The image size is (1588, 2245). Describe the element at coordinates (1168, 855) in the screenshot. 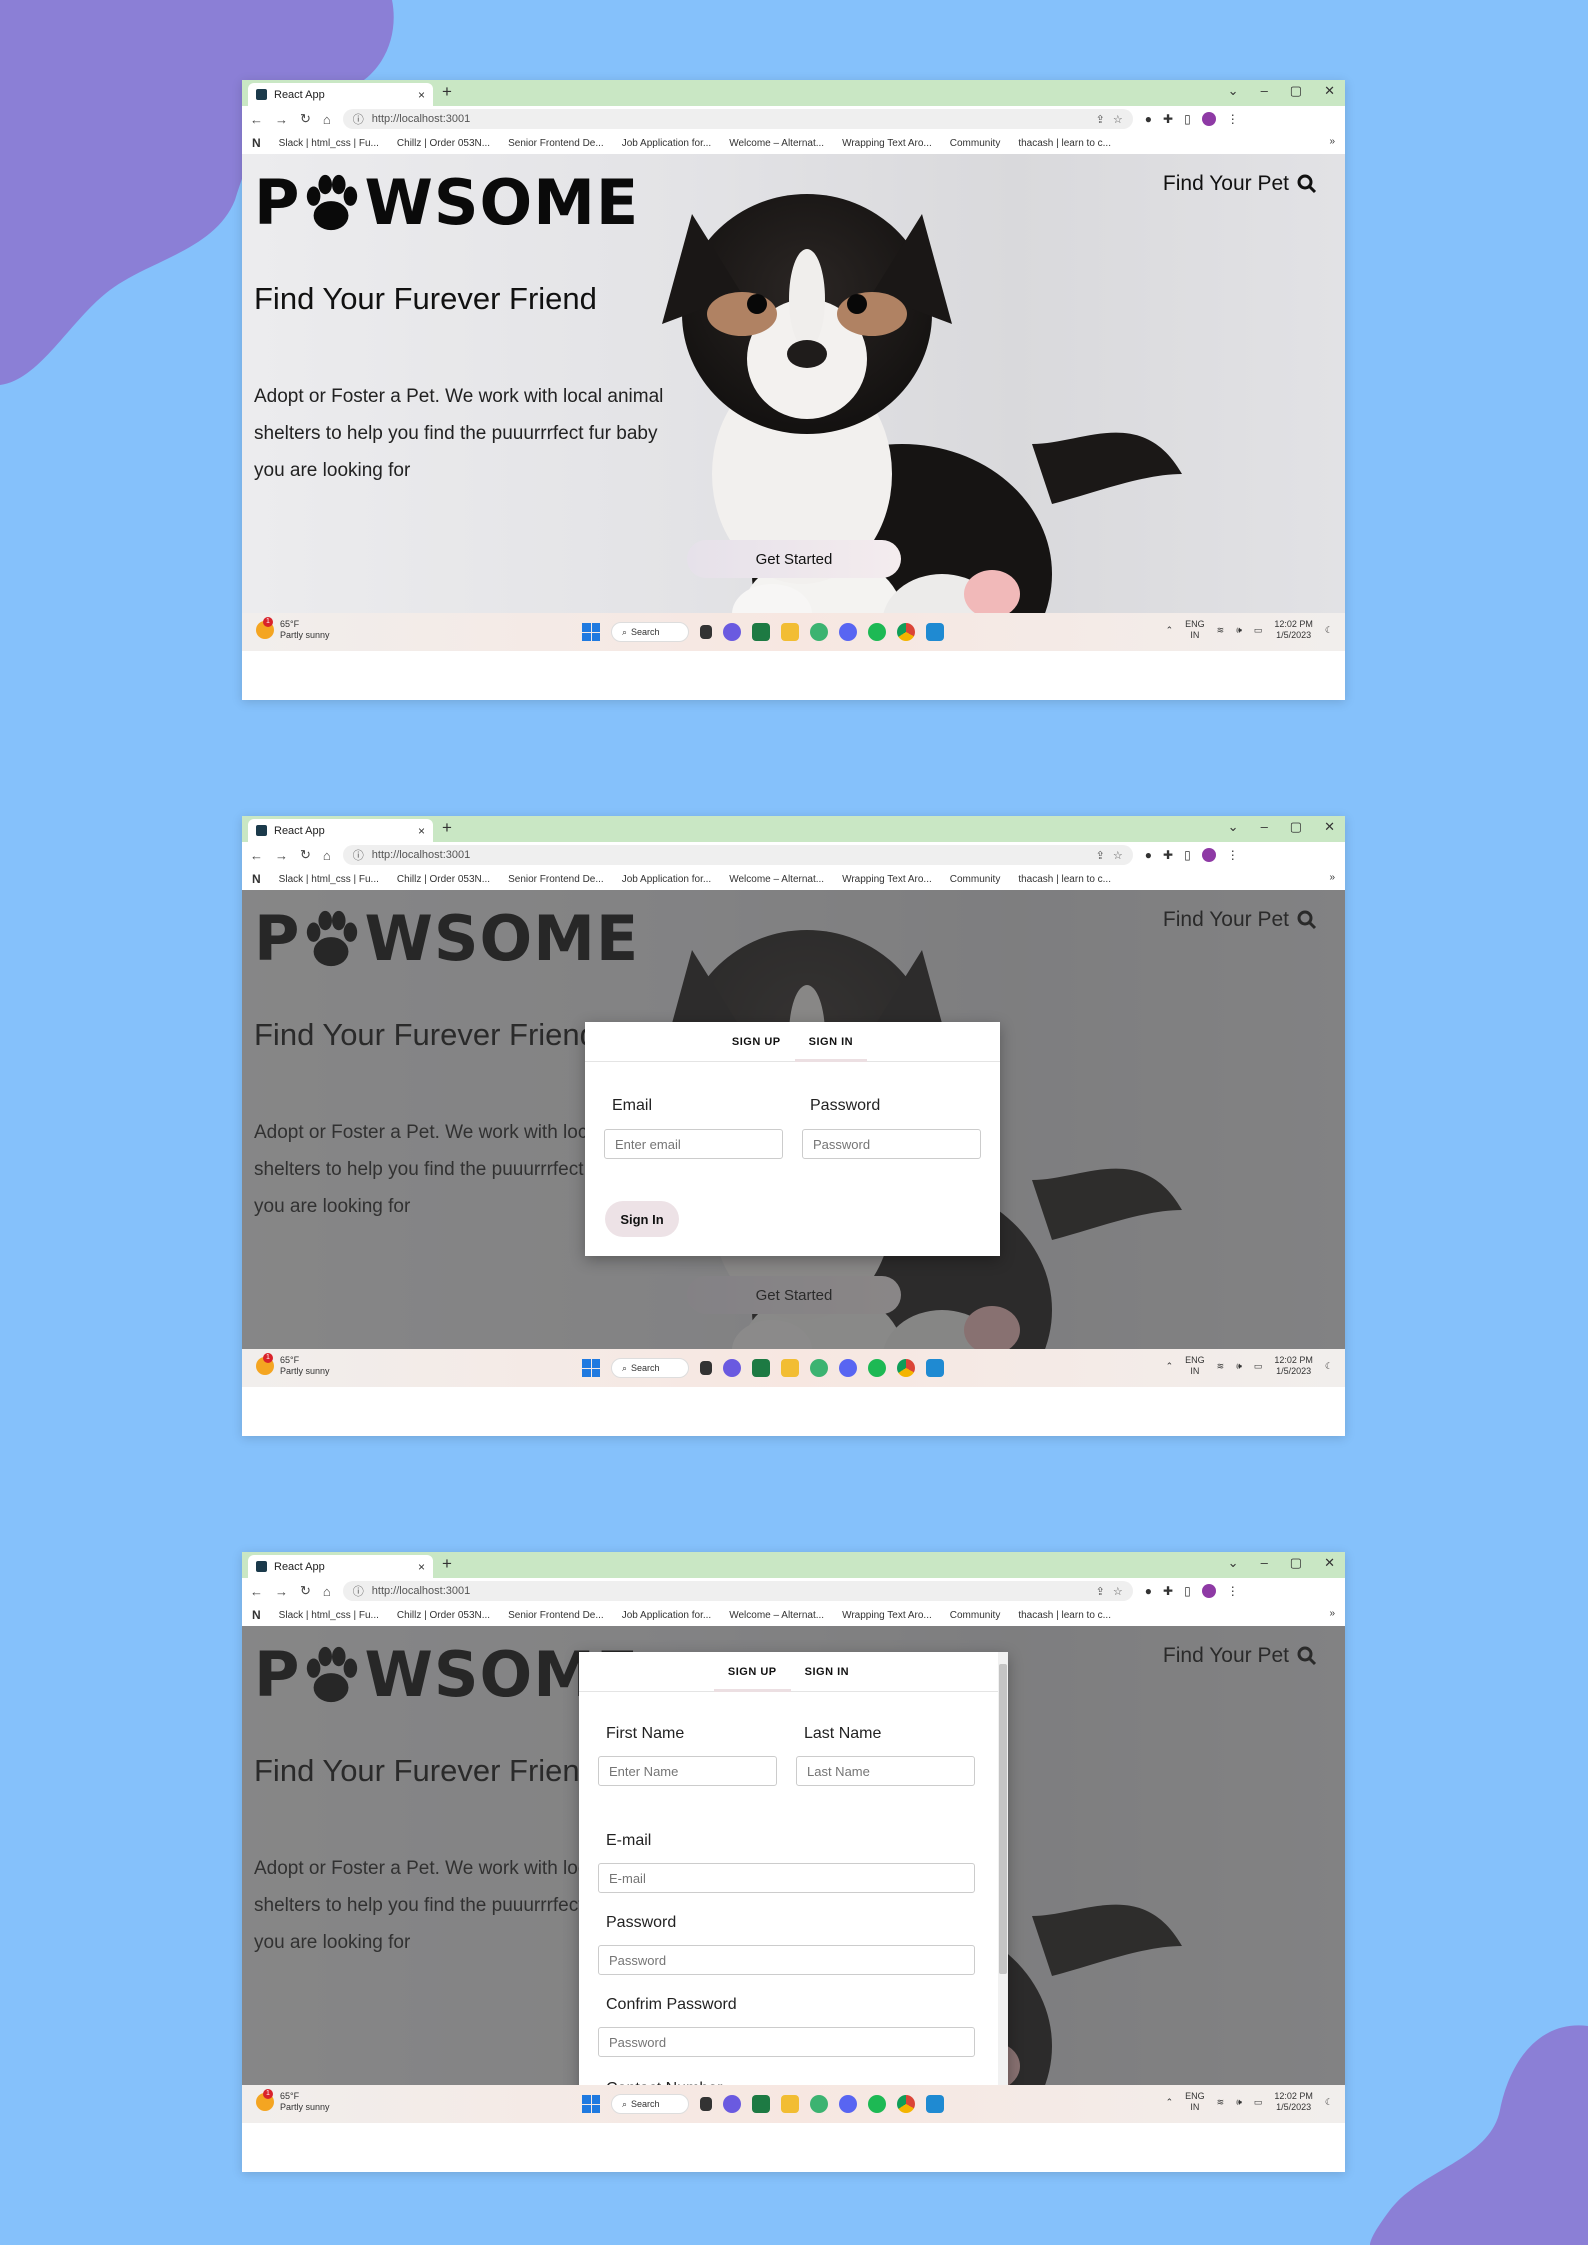

I see `puzzle-icon: ✚` at that location.